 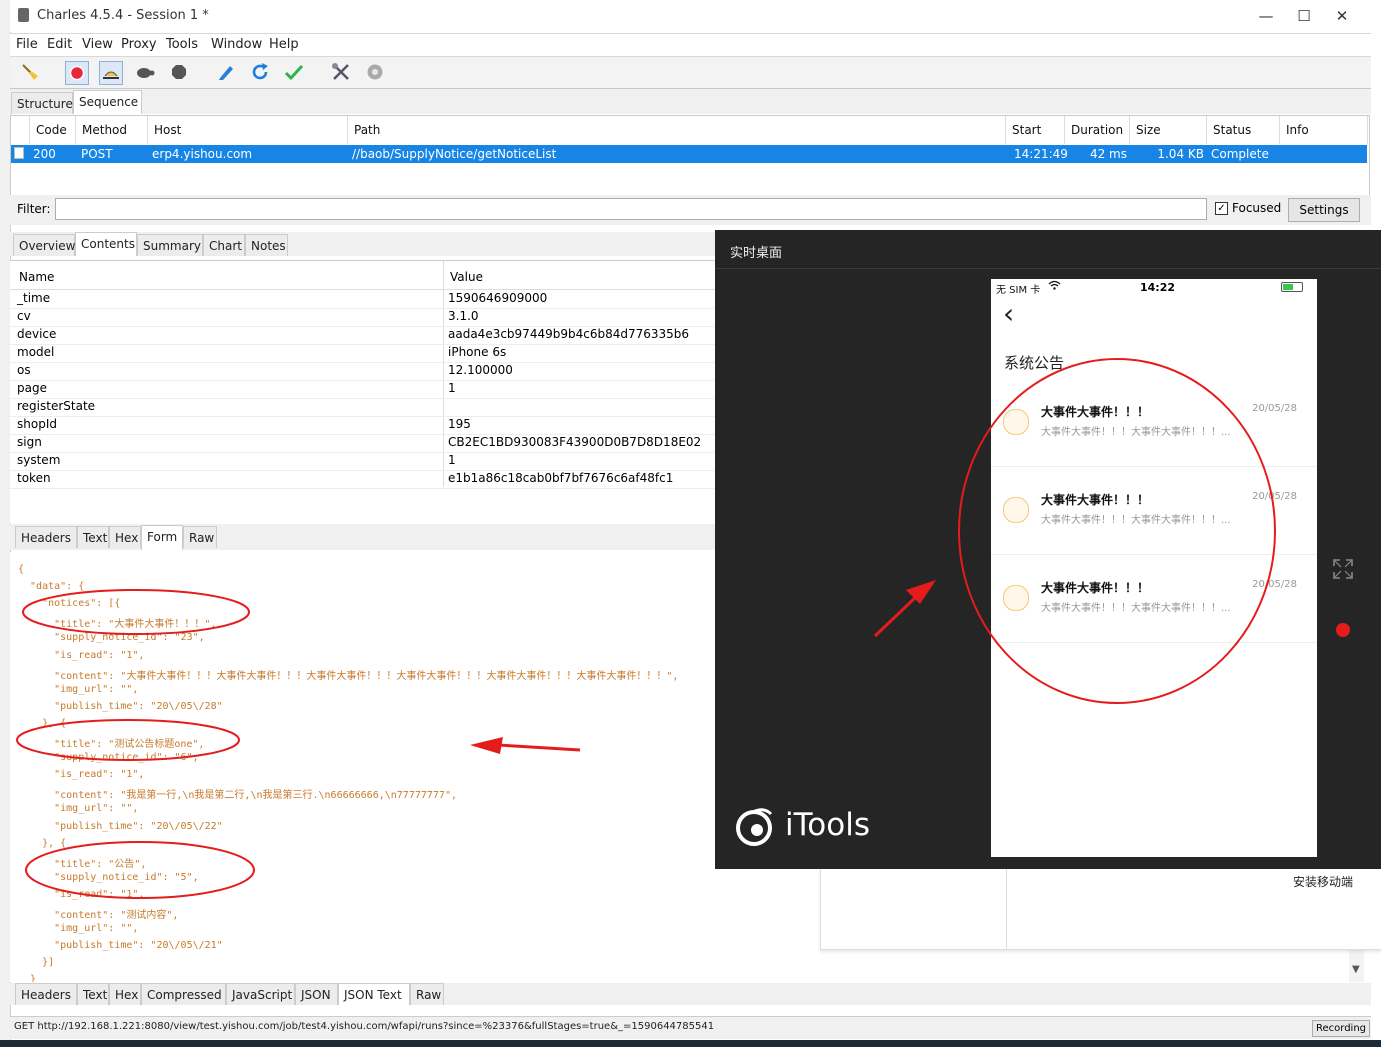 I want to click on check-icon, so click(x=294, y=72).